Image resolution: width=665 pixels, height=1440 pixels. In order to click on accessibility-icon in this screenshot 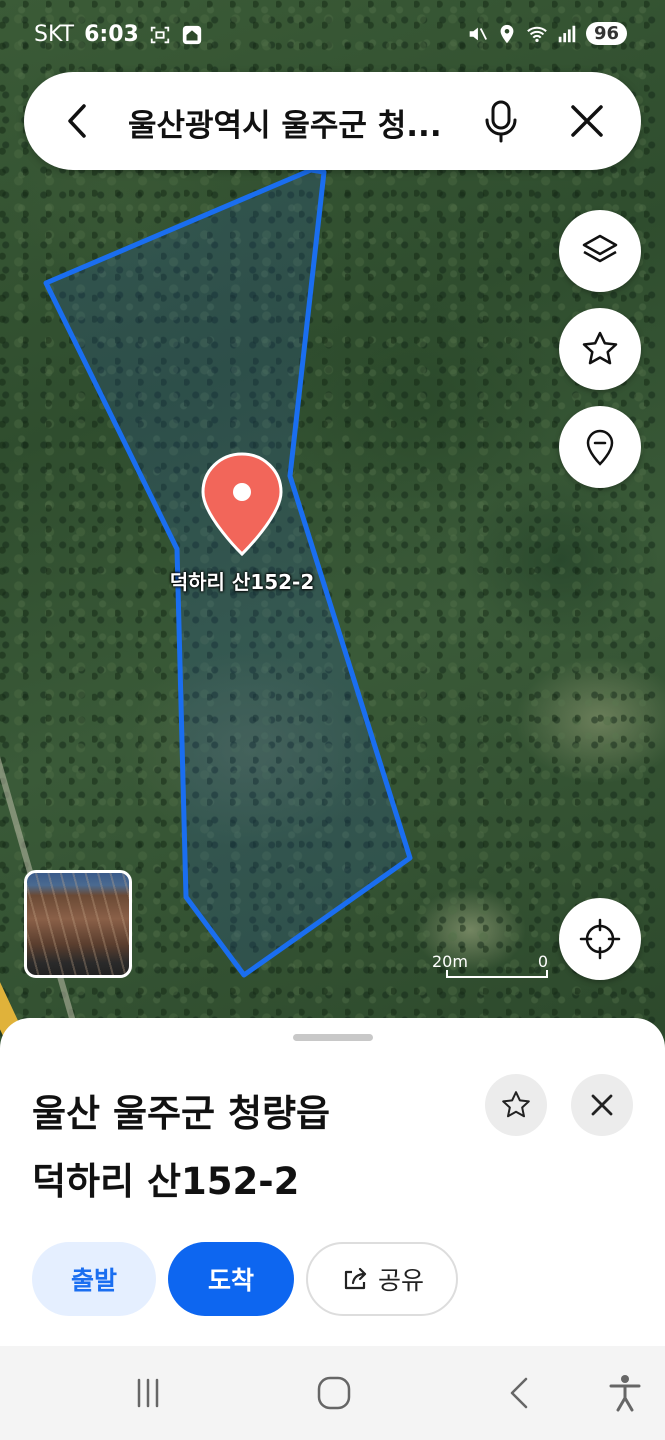, I will do `click(625, 1393)`.